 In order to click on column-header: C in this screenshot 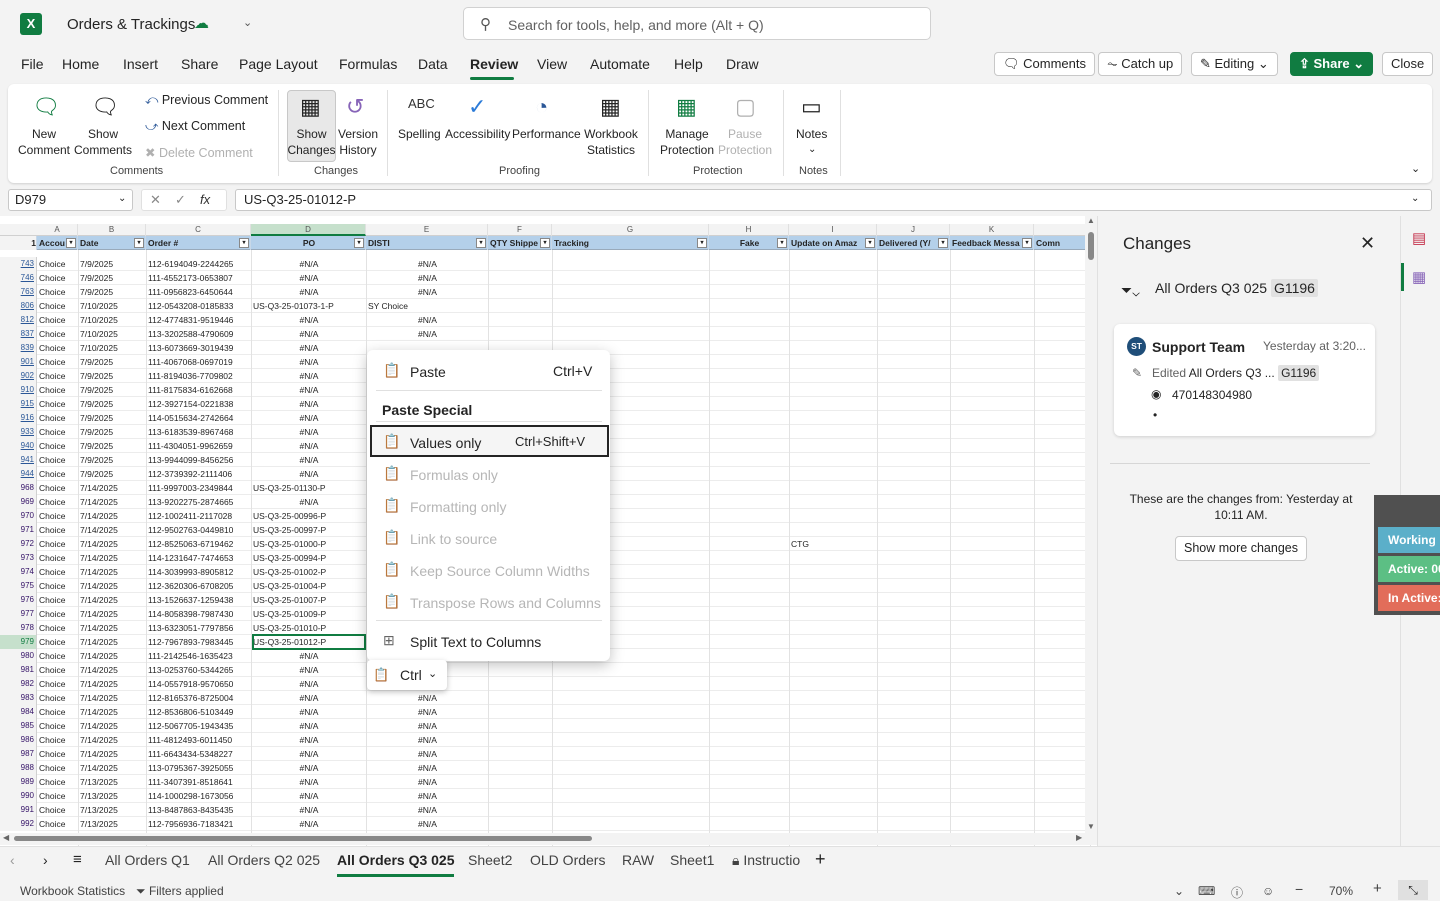, I will do `click(198, 230)`.